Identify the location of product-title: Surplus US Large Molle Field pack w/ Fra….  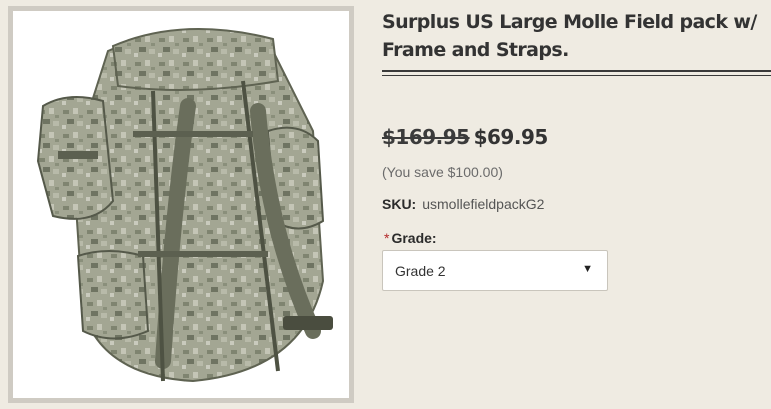
(569, 36).